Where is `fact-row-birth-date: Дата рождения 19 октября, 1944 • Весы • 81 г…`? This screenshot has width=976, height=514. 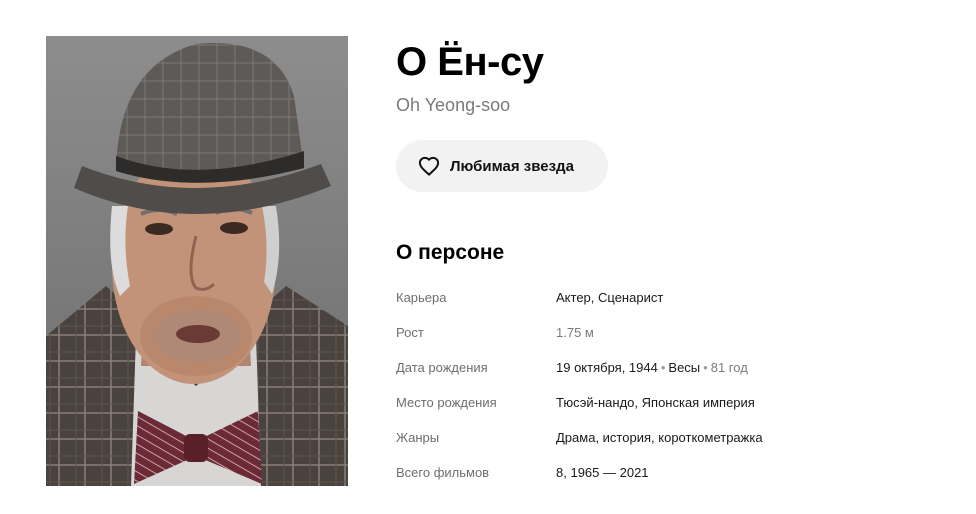 fact-row-birth-date: Дата рождения 19 октября, 1944 • Весы • 81 г… is located at coordinates (666, 367).